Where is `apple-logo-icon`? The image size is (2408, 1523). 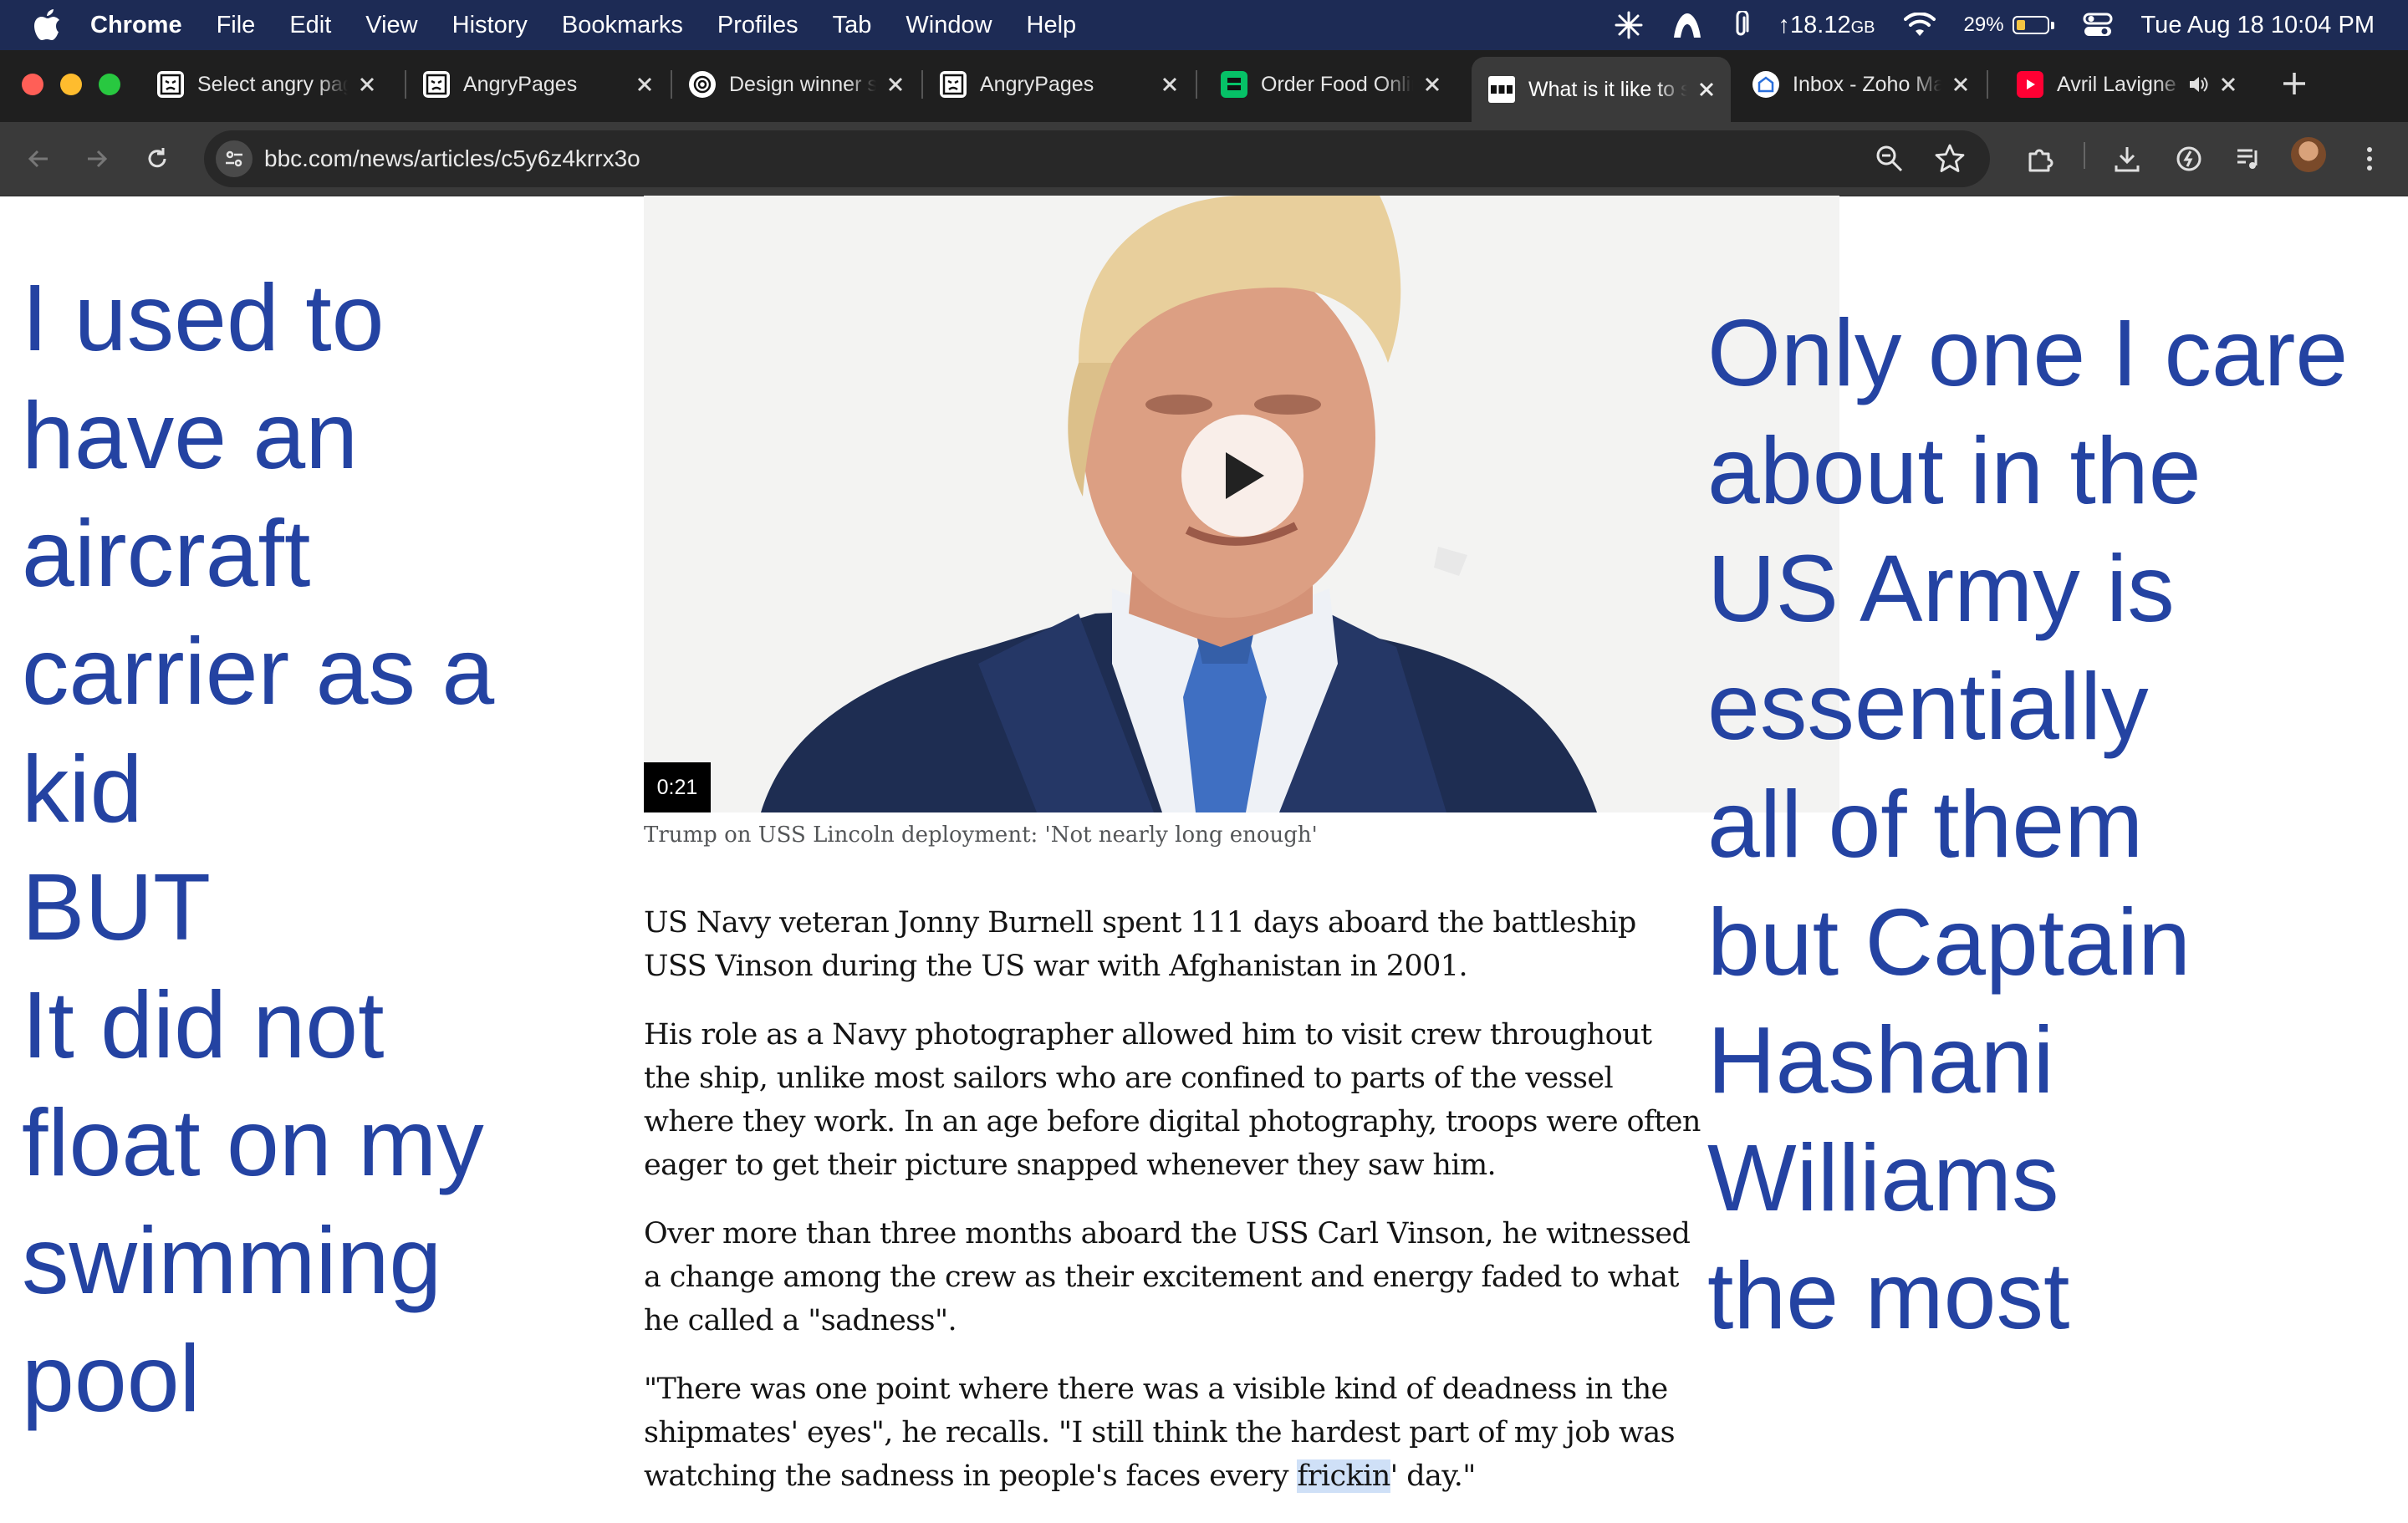
apple-logo-icon is located at coordinates (47, 25).